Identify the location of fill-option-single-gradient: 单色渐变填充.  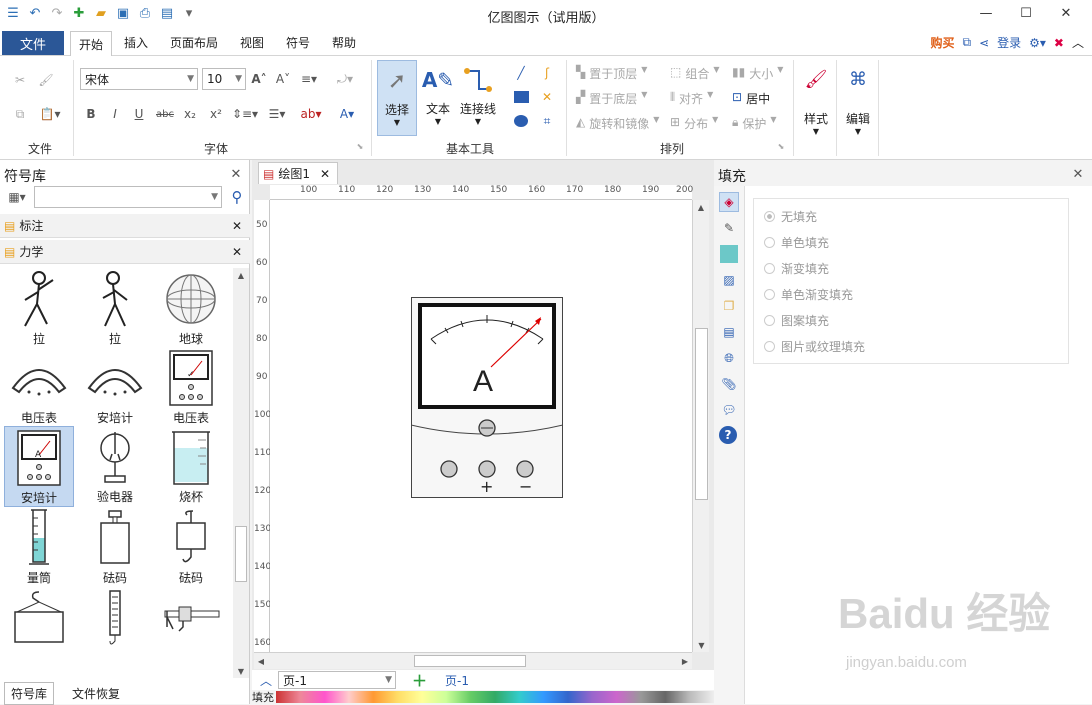
(911, 294).